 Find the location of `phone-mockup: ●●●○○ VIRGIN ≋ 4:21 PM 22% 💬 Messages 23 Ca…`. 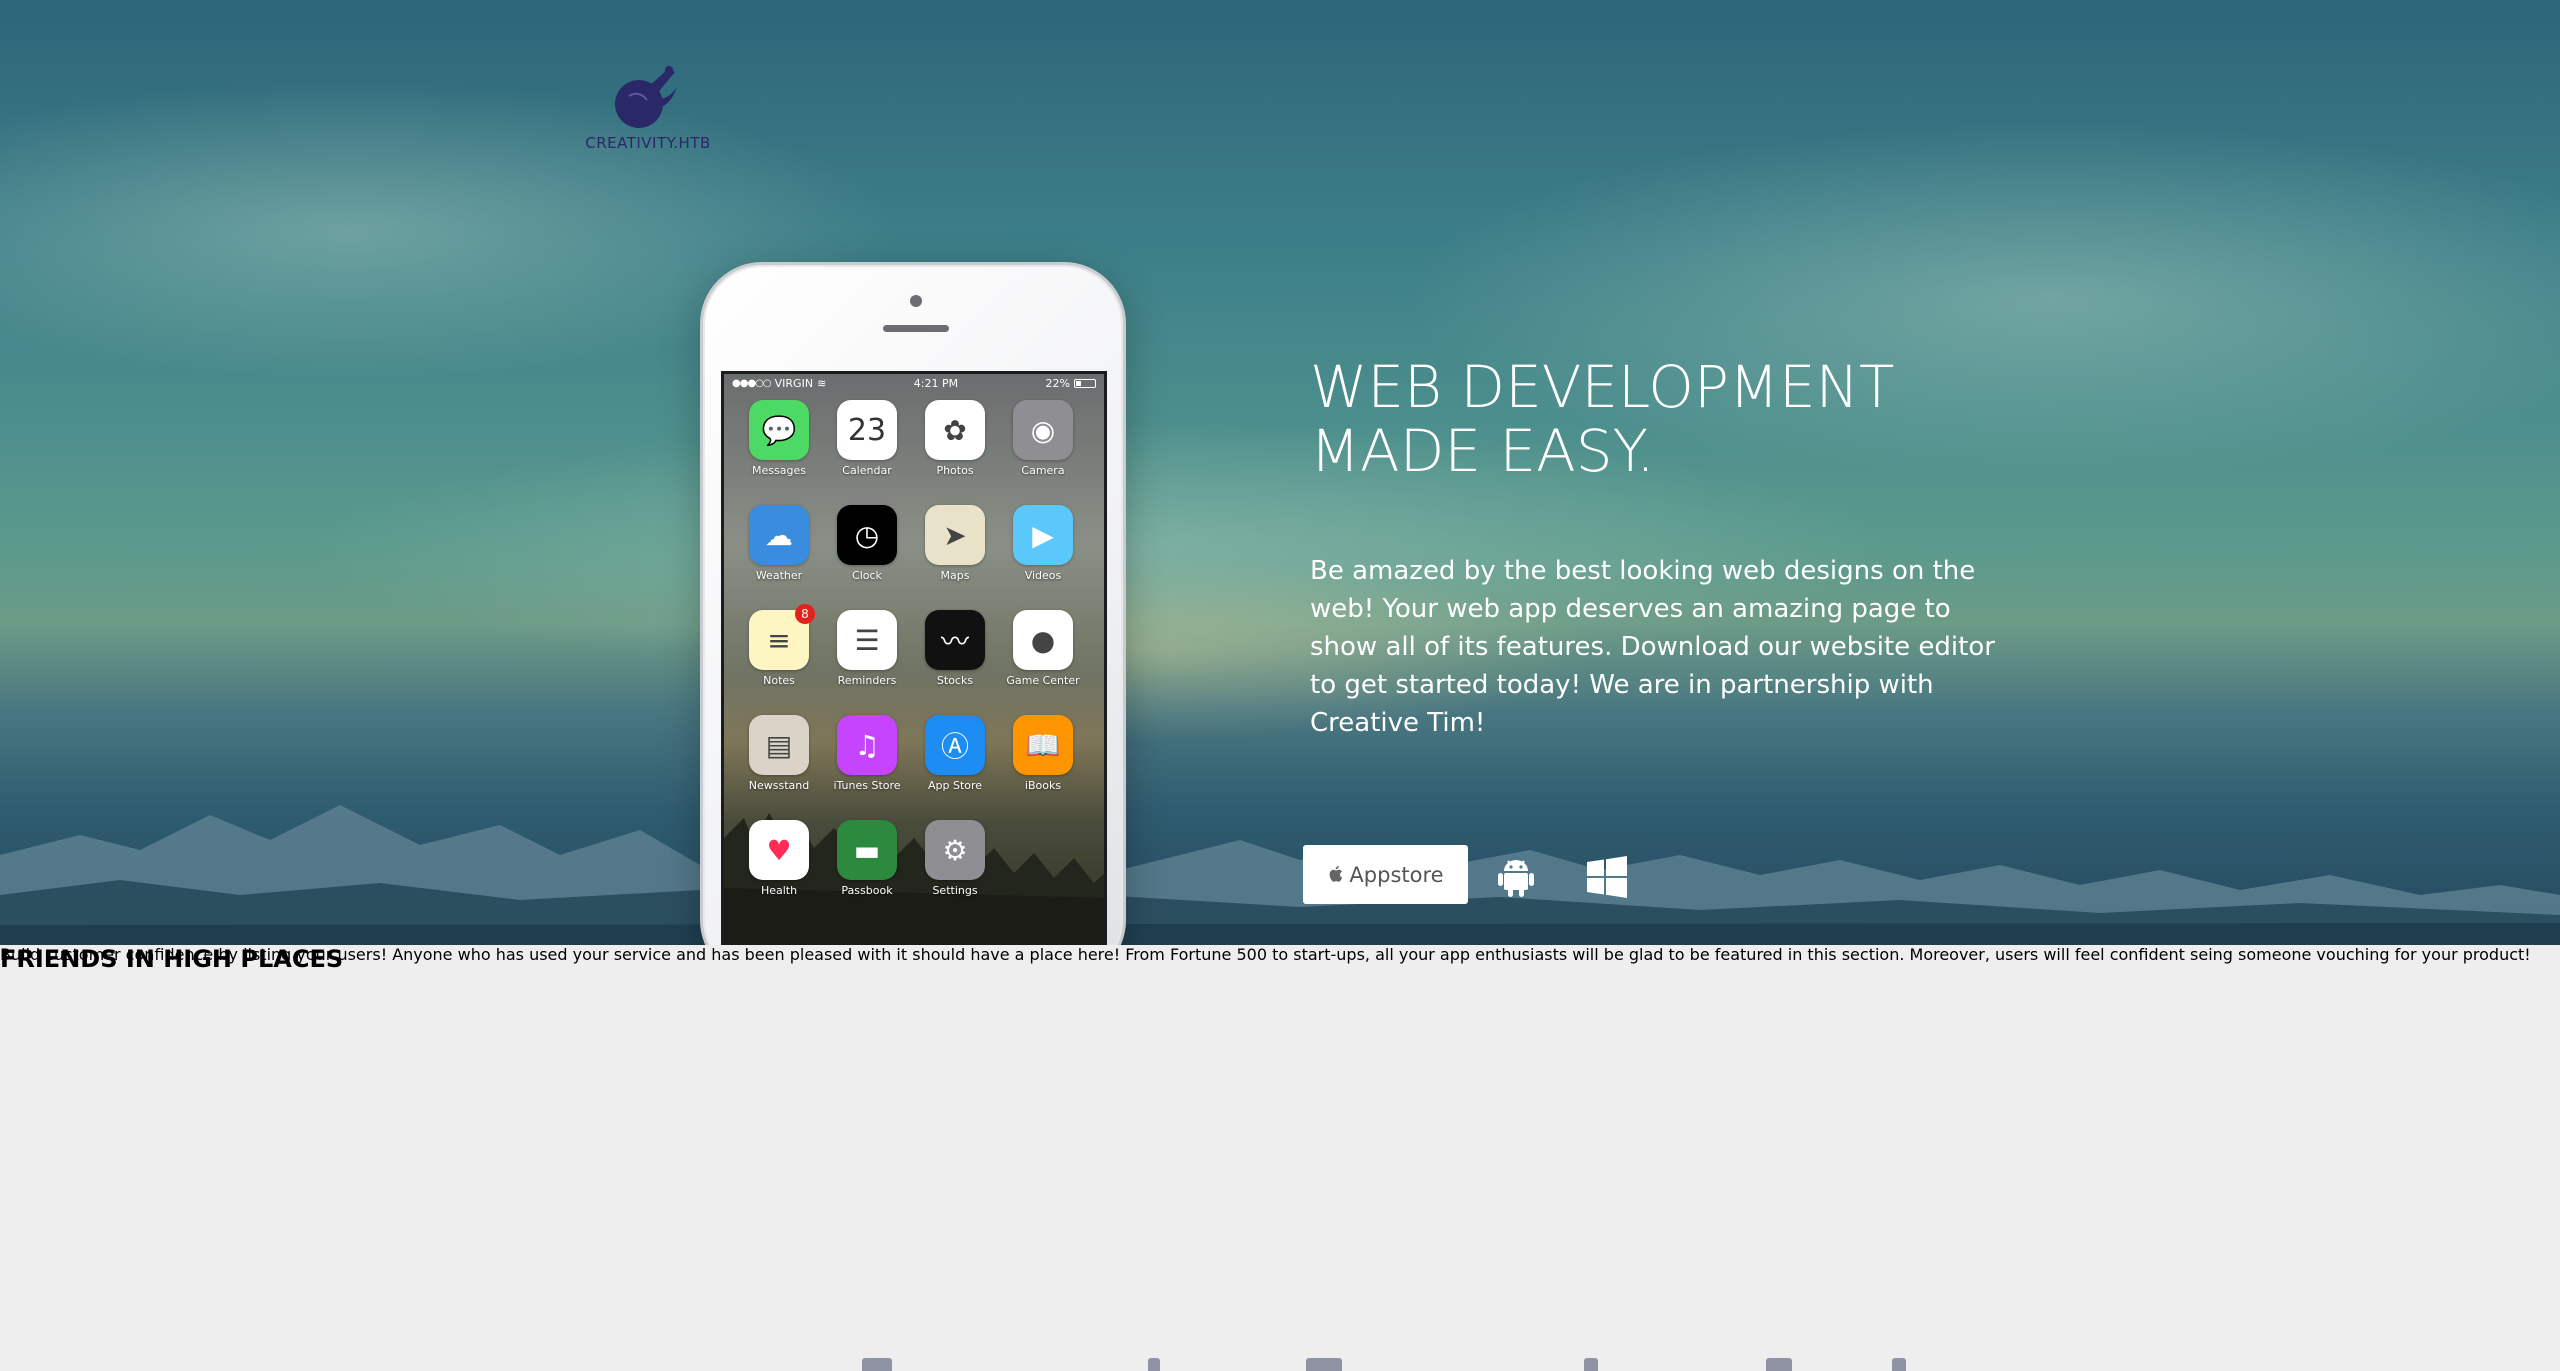

phone-mockup: ●●●○○ VIRGIN ≋ 4:21 PM 22% 💬 Messages 23 Ca… is located at coordinates (913, 603).